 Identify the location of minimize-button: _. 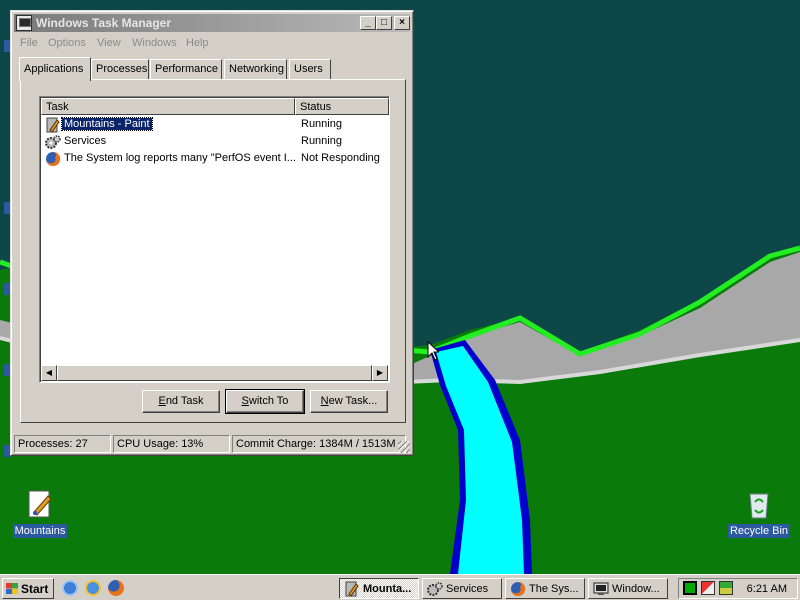
(368, 23).